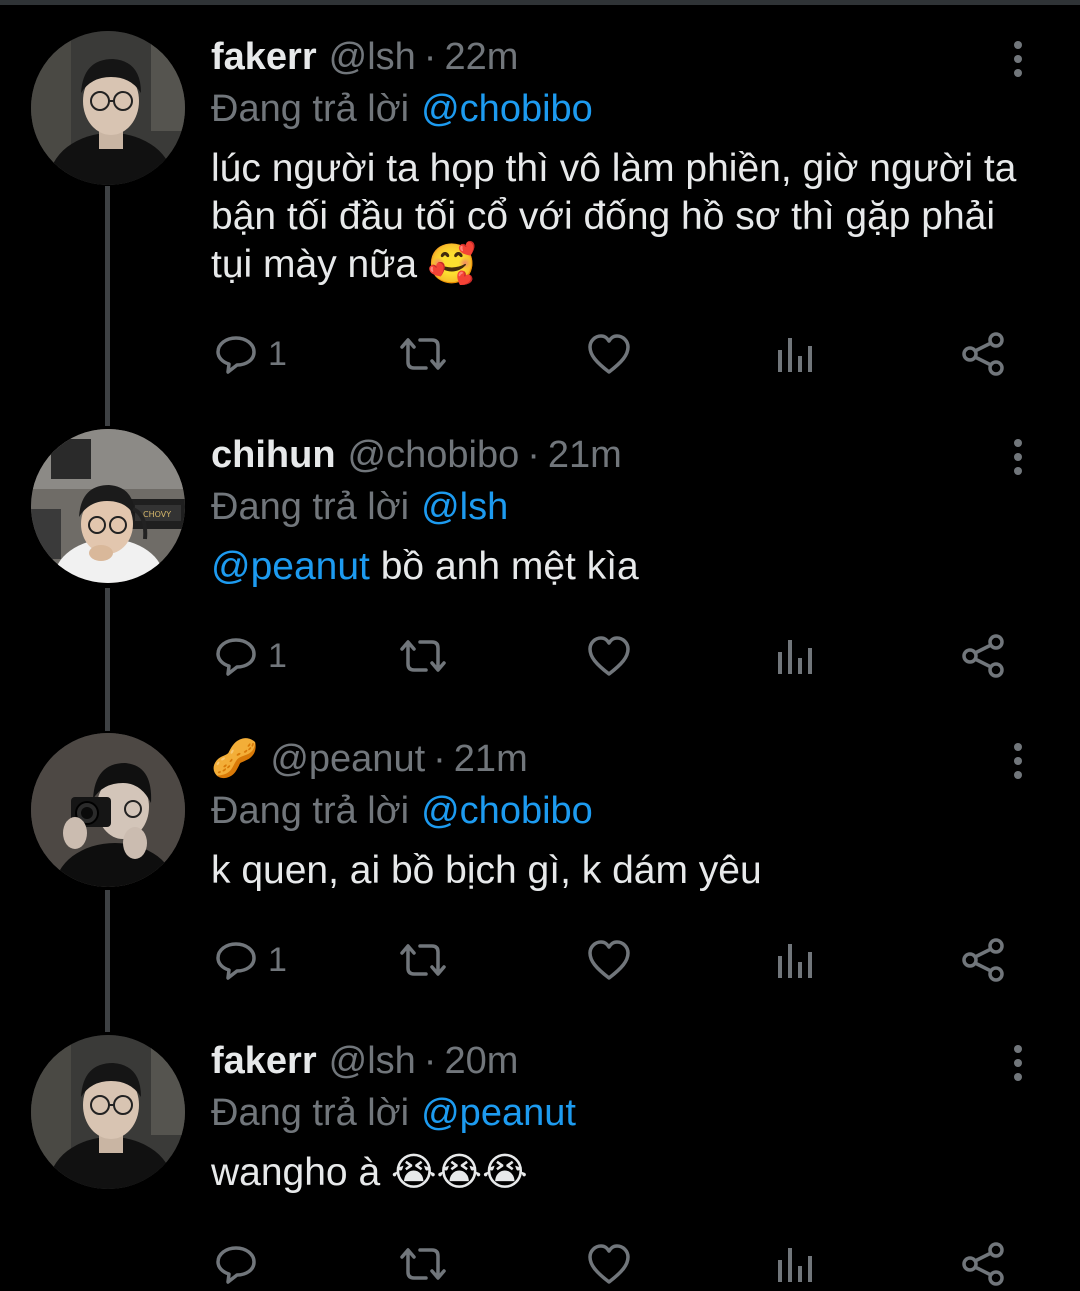  I want to click on tweet-text: @peanut bồ anh mệt kìa, so click(618, 567).